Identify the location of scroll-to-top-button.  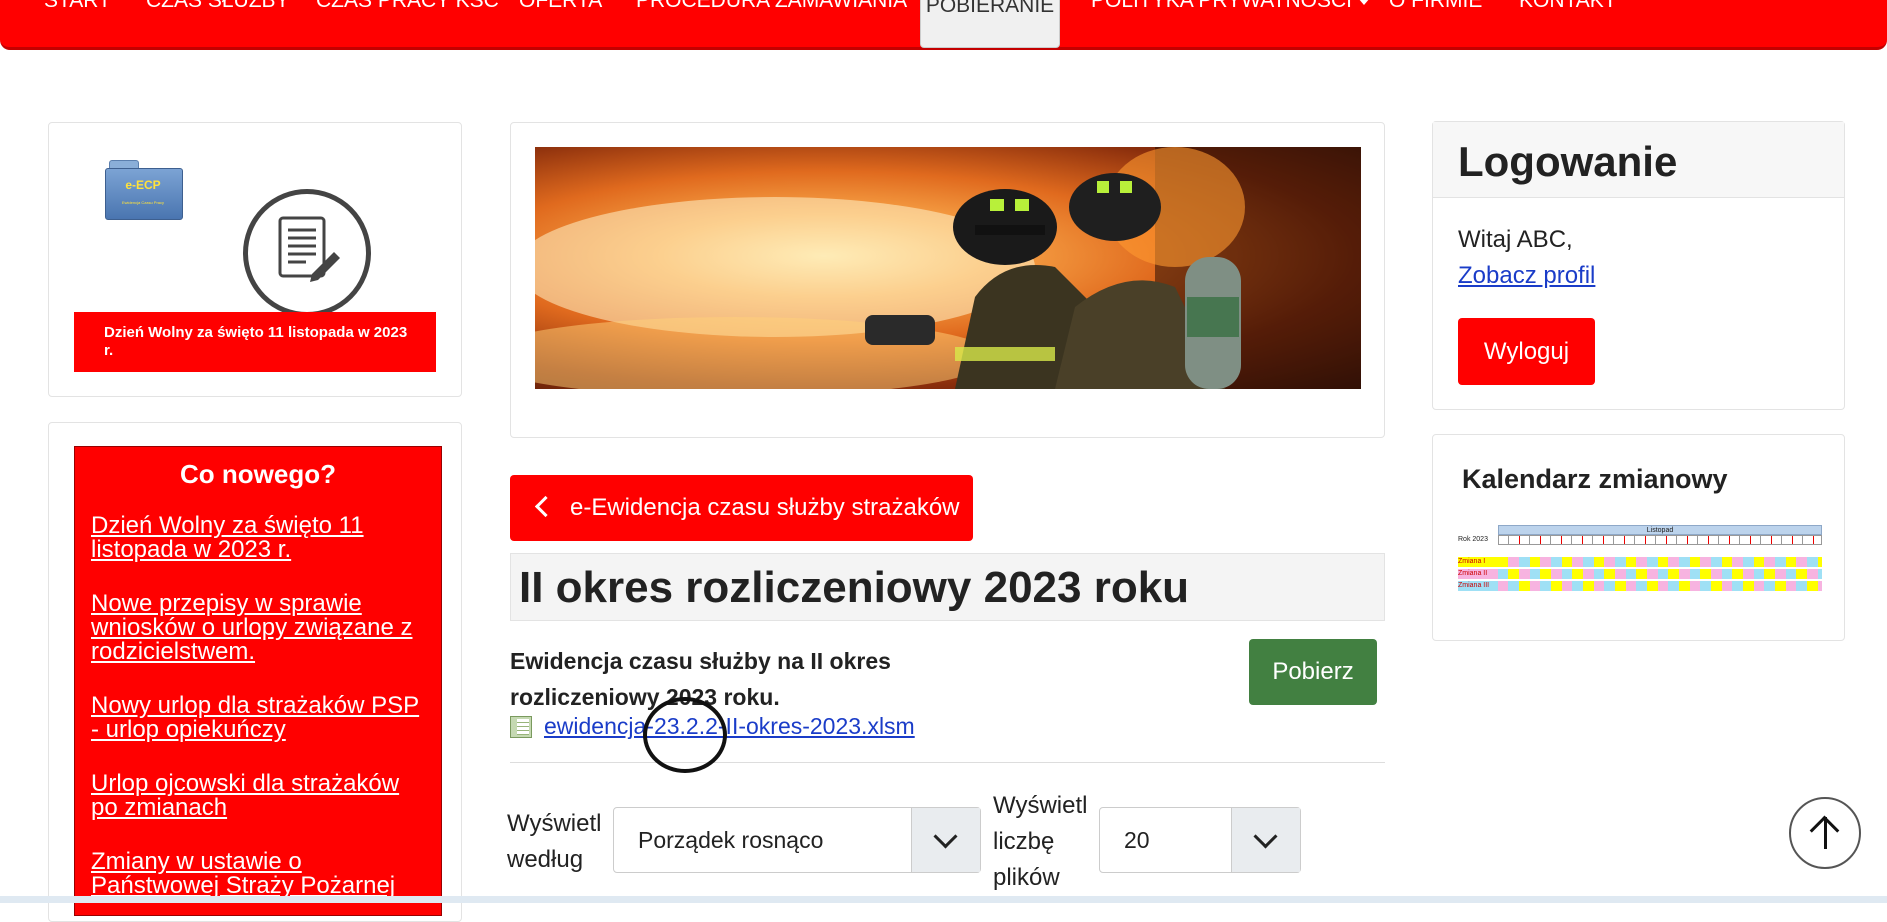
(1825, 833).